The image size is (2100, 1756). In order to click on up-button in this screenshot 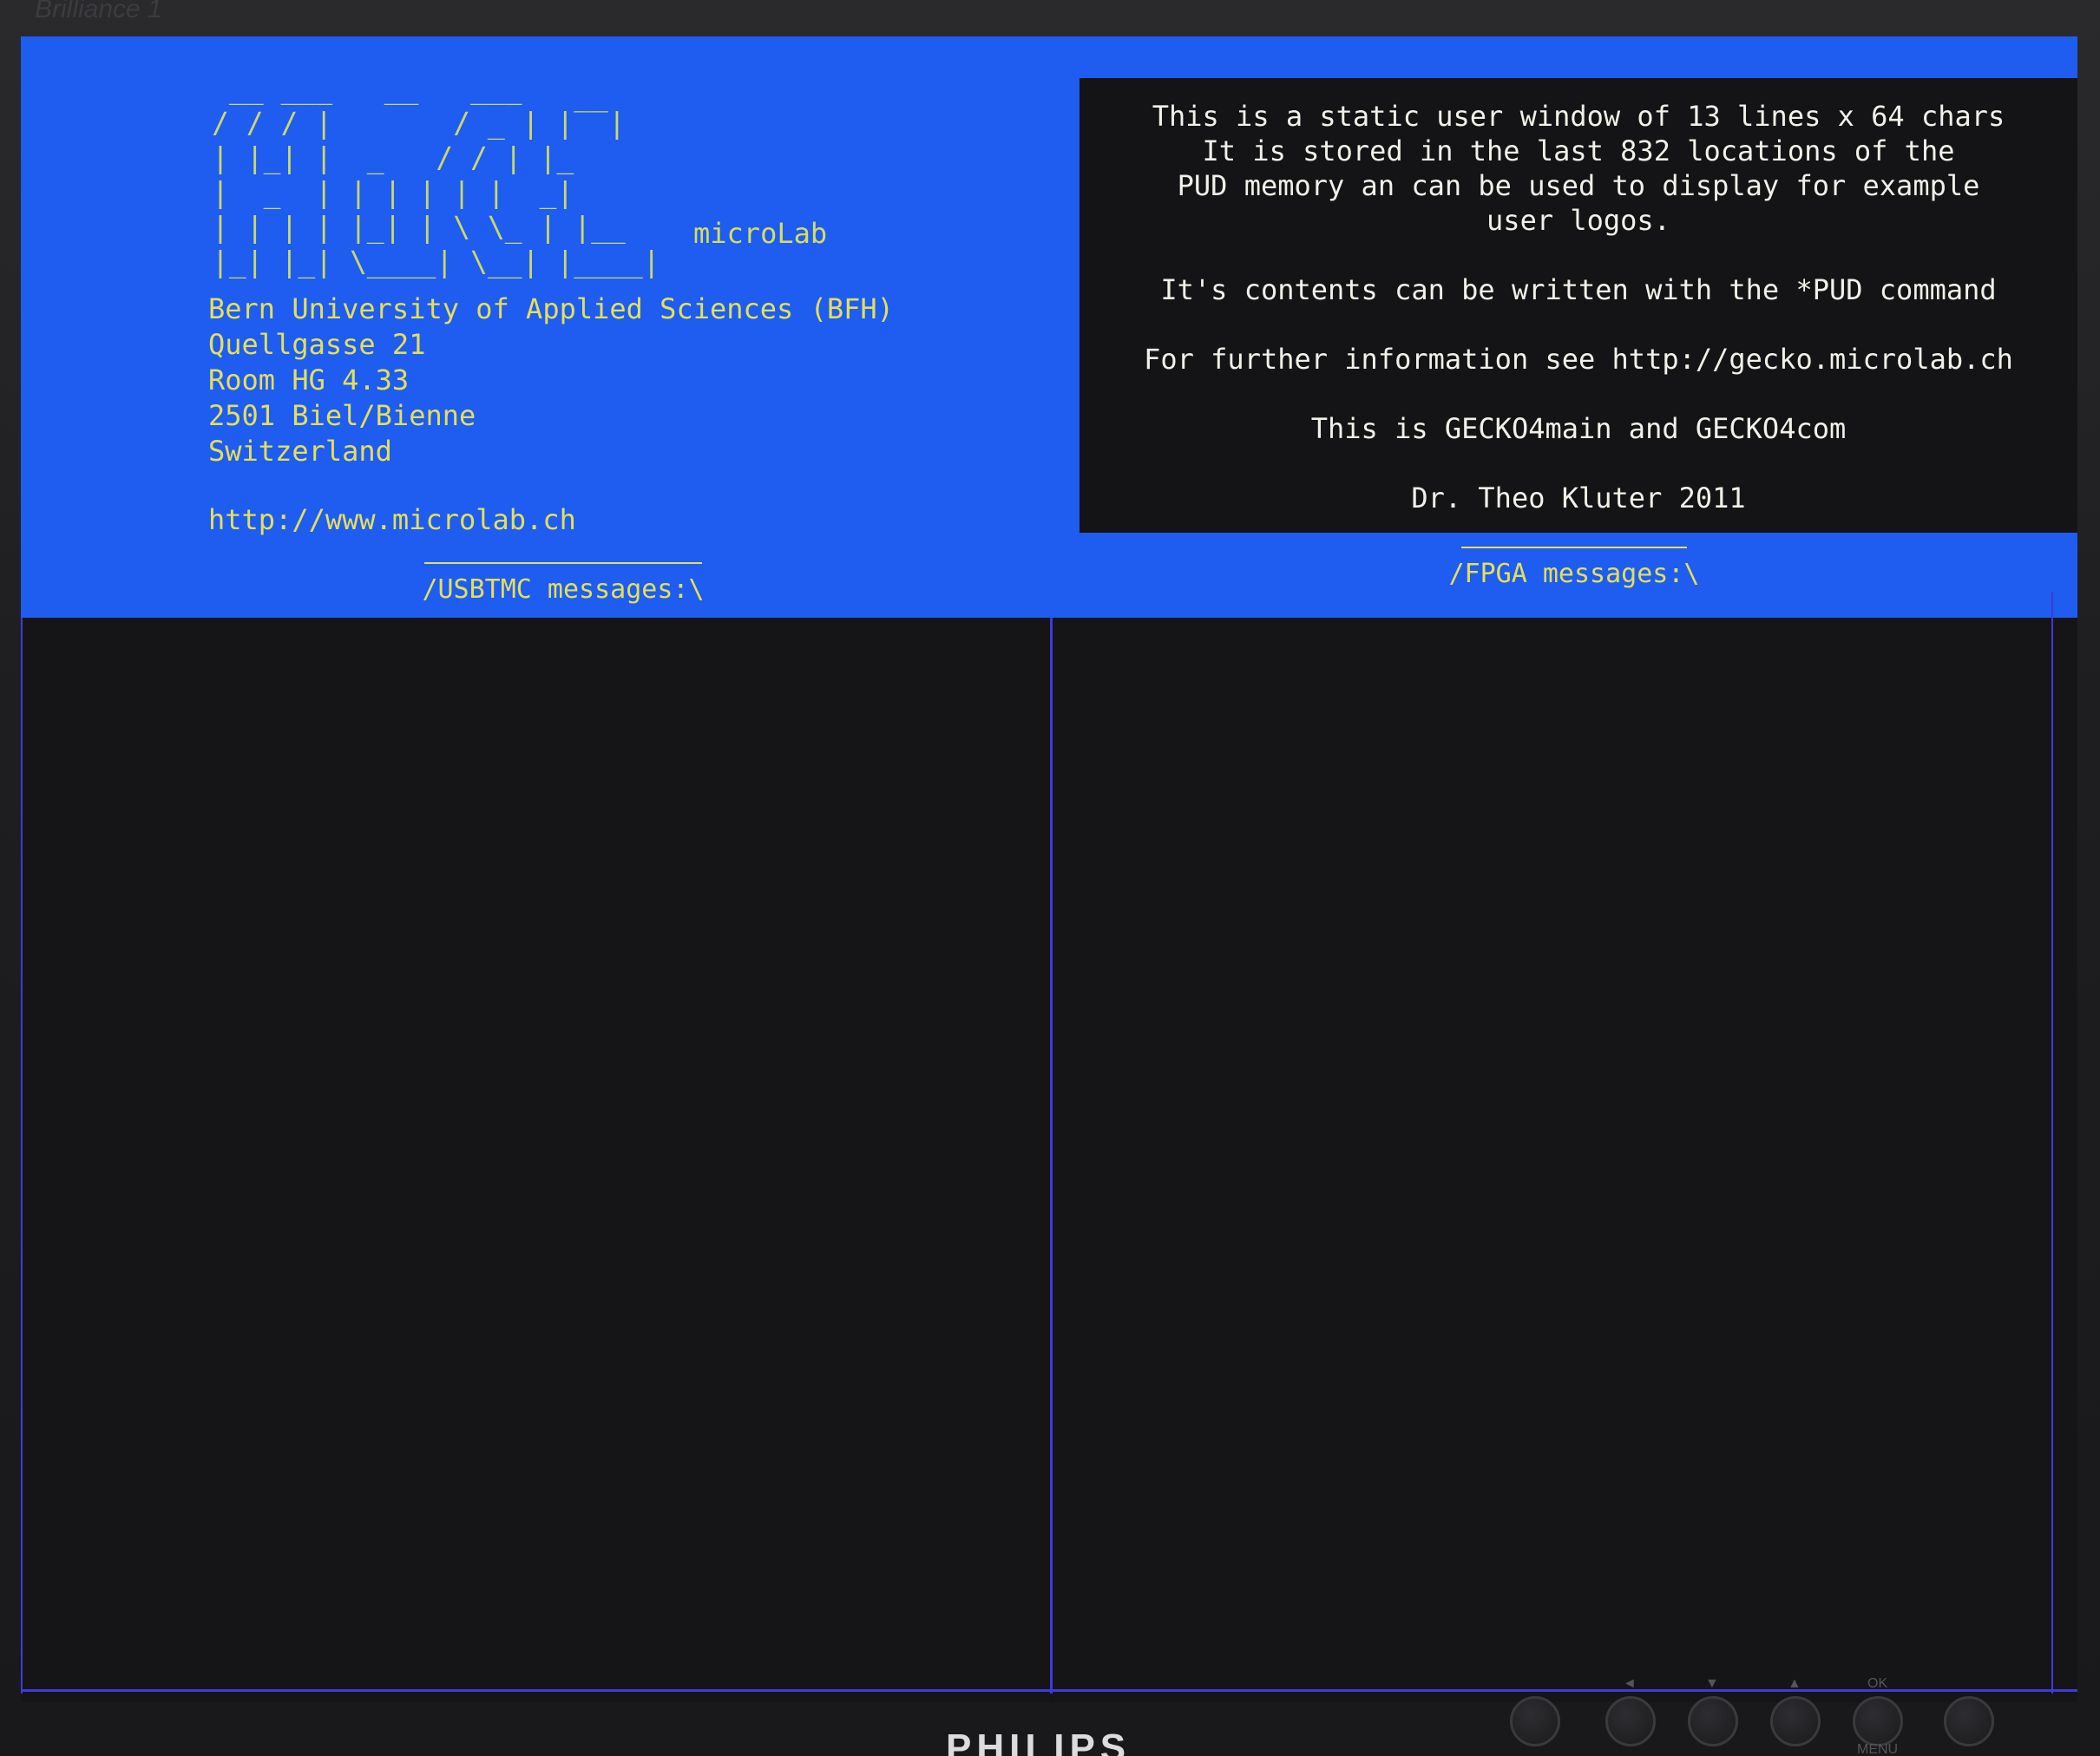, I will do `click(1795, 1721)`.